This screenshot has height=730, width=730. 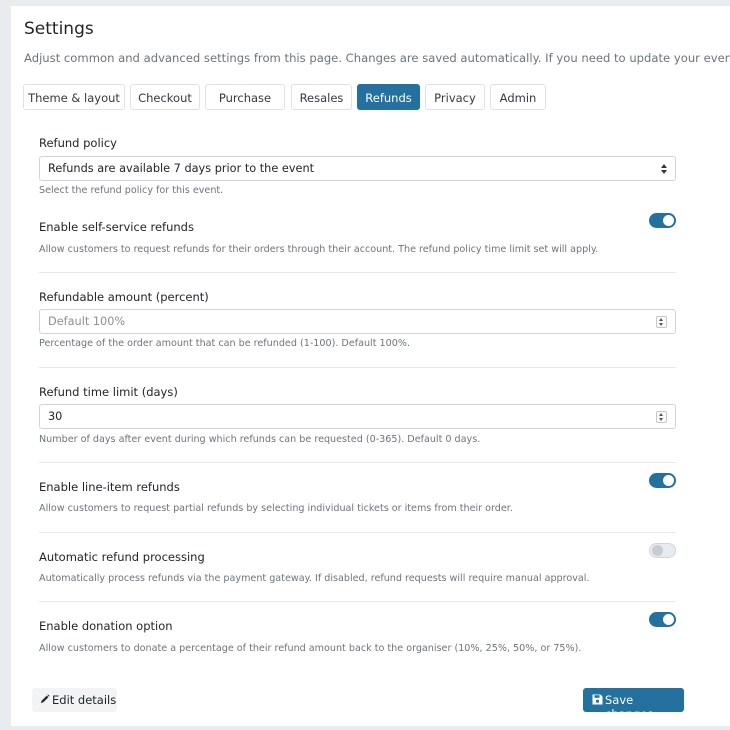 What do you see at coordinates (87, 321) in the screenshot?
I see `refundable-amount-placeholder: Default 100%` at bounding box center [87, 321].